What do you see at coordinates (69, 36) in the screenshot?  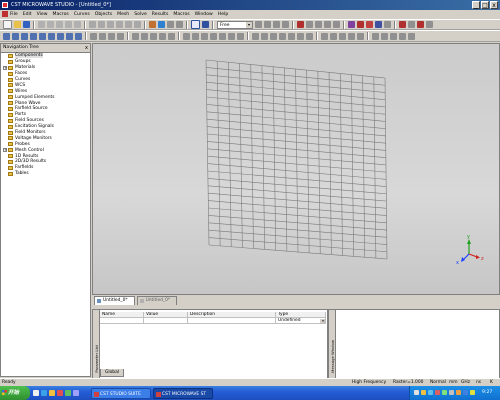 I see `rotate-solid-icon` at bounding box center [69, 36].